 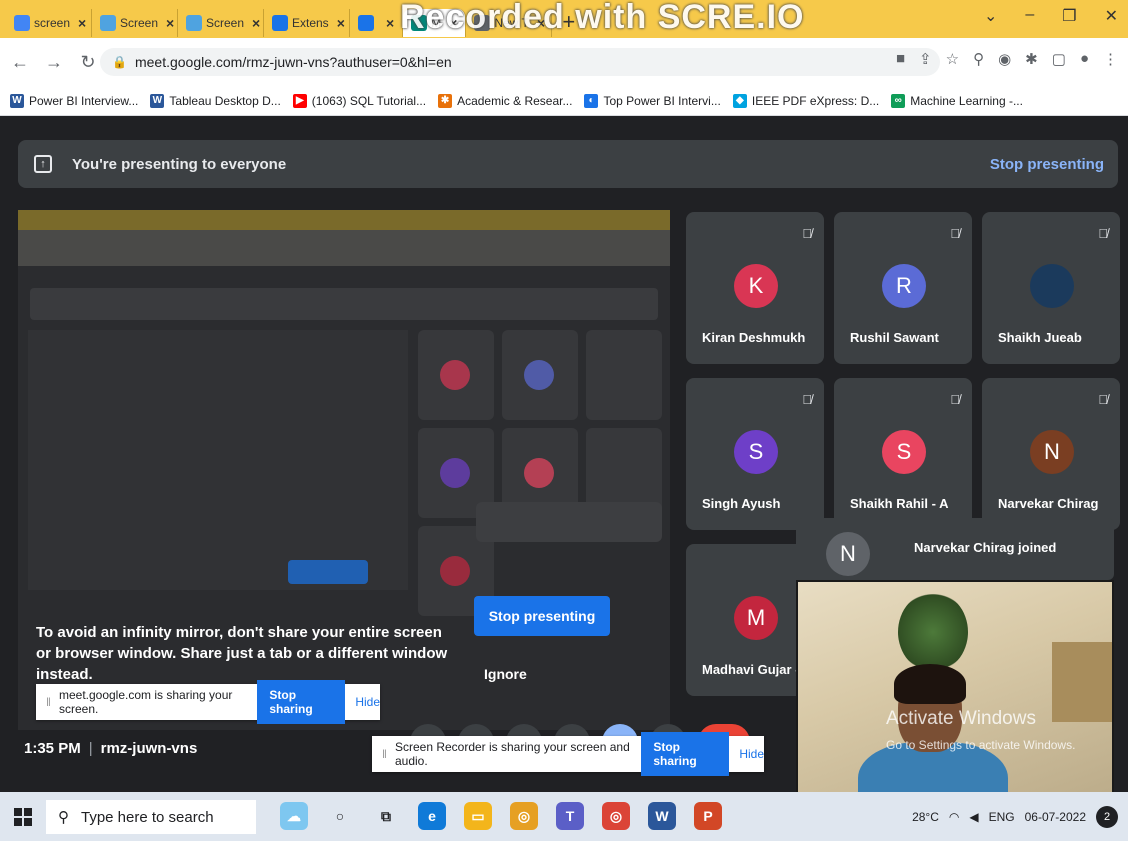 I want to click on stop-presenting-link: Stop presenting, so click(x=1047, y=164).